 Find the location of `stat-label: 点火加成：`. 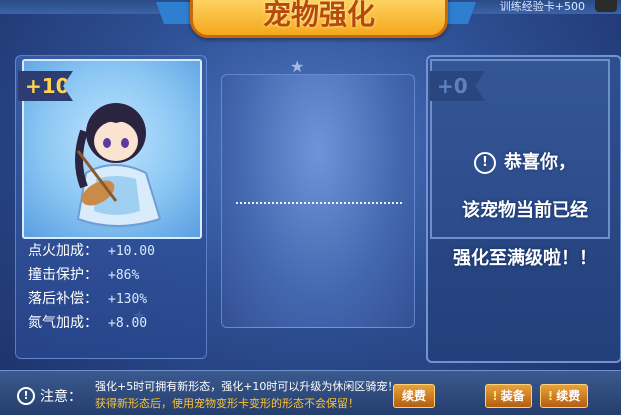

stat-label: 点火加成： is located at coordinates (63, 251).